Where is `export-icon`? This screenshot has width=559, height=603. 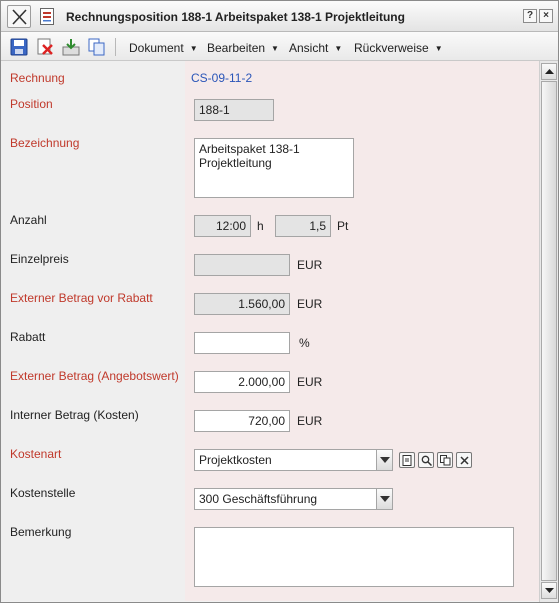
export-icon is located at coordinates (71, 47).